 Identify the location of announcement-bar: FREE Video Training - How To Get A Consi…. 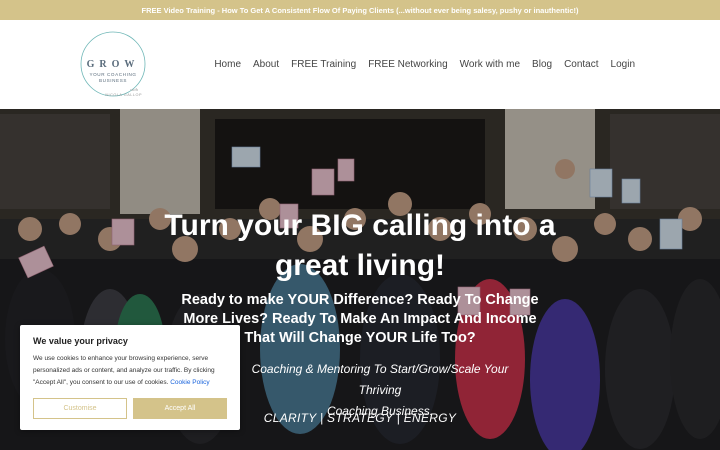
(360, 10).